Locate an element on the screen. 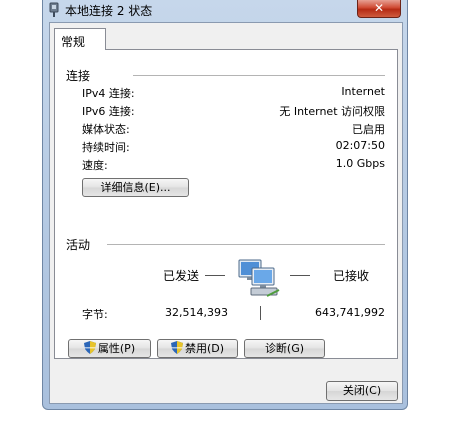 This screenshot has height=426, width=465. close-window-button: ✕ is located at coordinates (379, 9).